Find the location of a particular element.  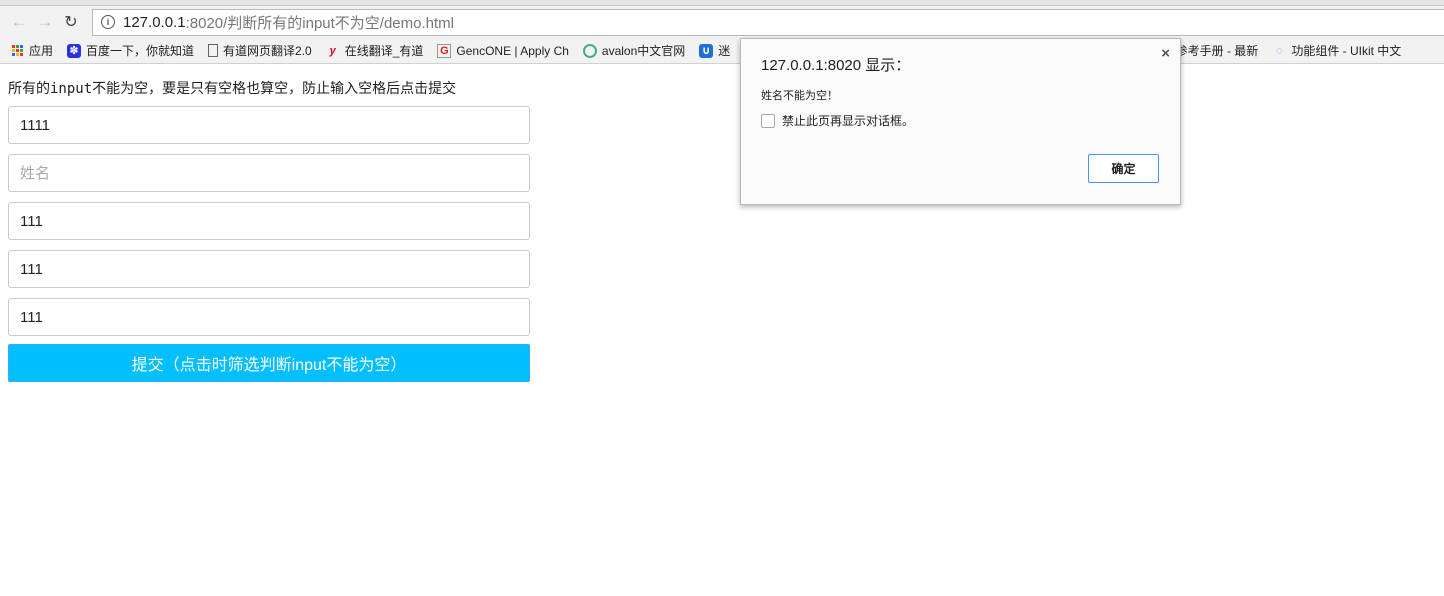

address-bar: i 127.0.0.1:8020/判断所有的input不为空/demo.html is located at coordinates (768, 22).